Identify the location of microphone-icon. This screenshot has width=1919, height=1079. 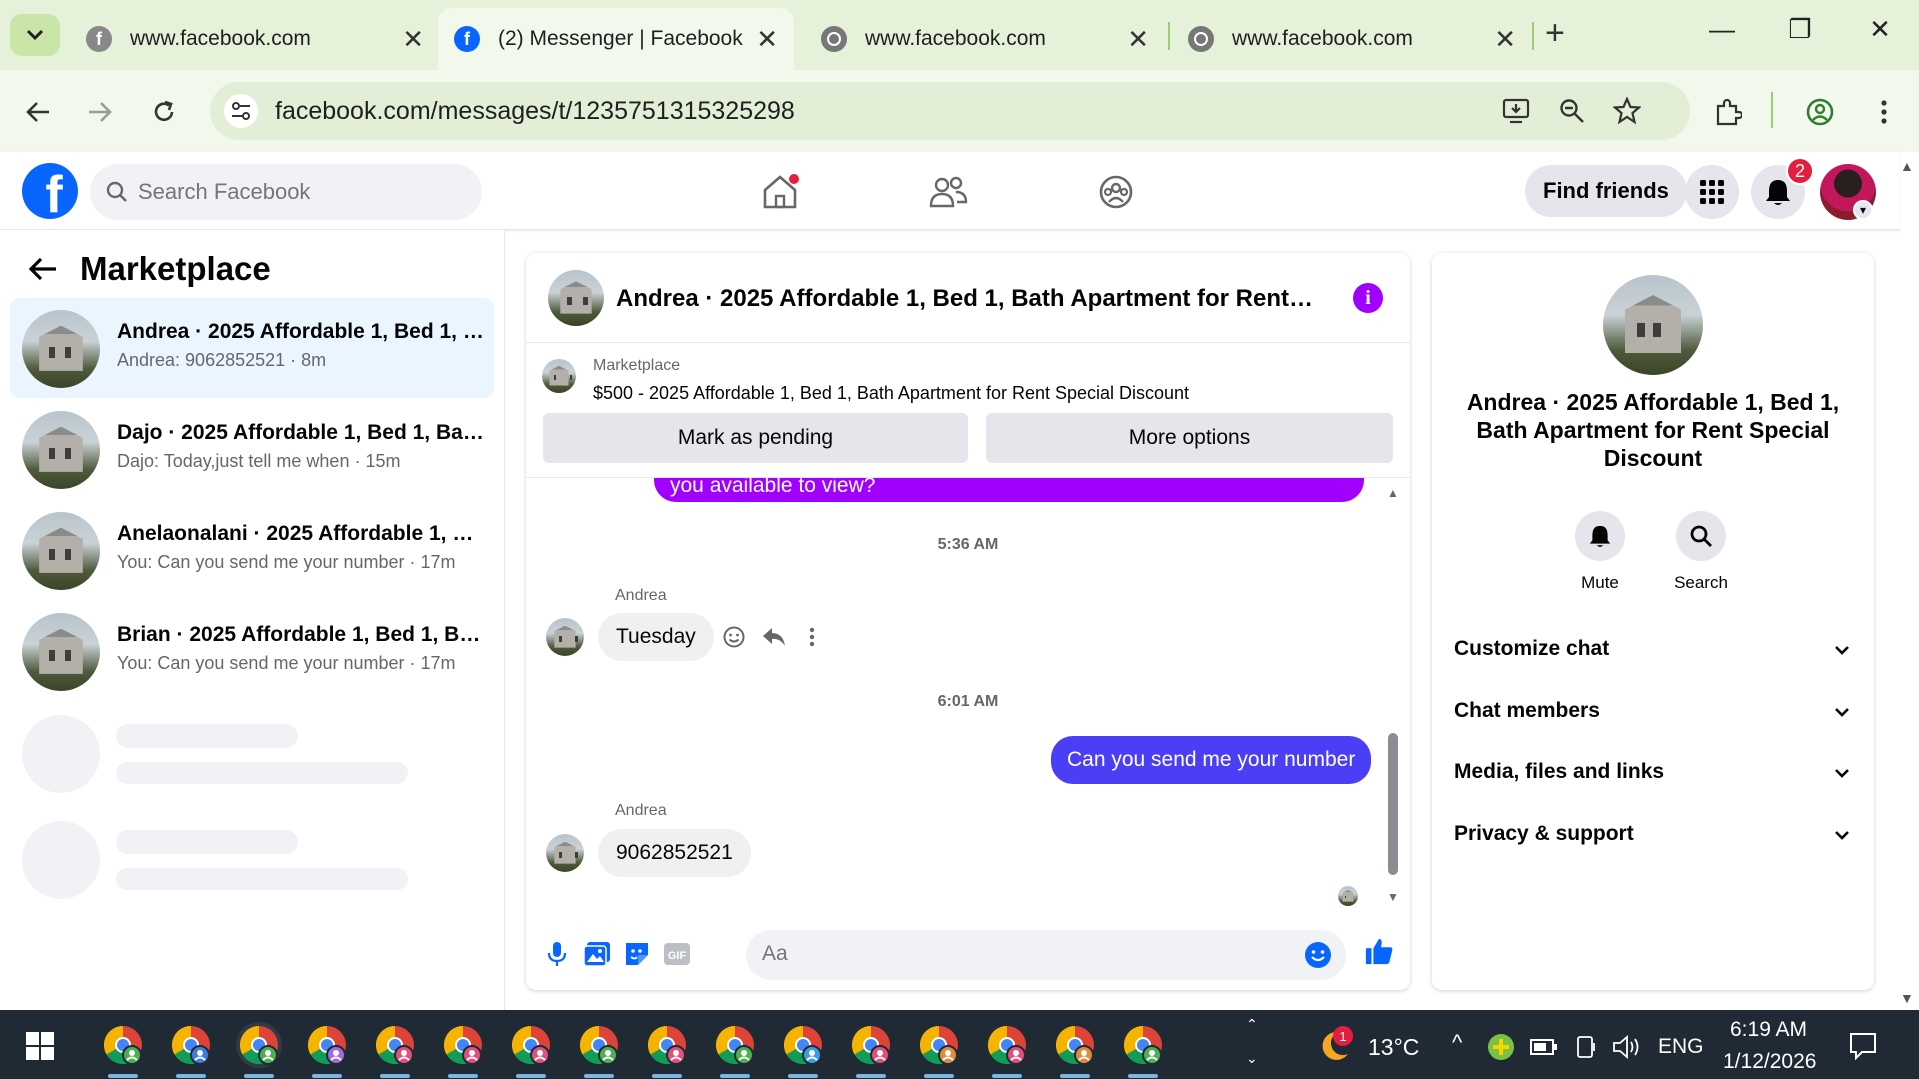
(557, 954).